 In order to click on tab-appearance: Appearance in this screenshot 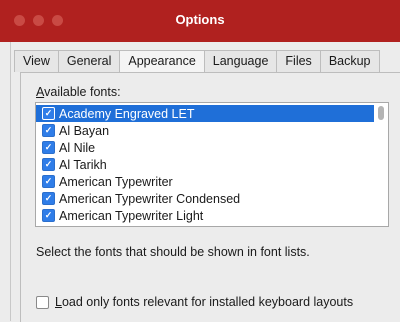, I will do `click(161, 61)`.